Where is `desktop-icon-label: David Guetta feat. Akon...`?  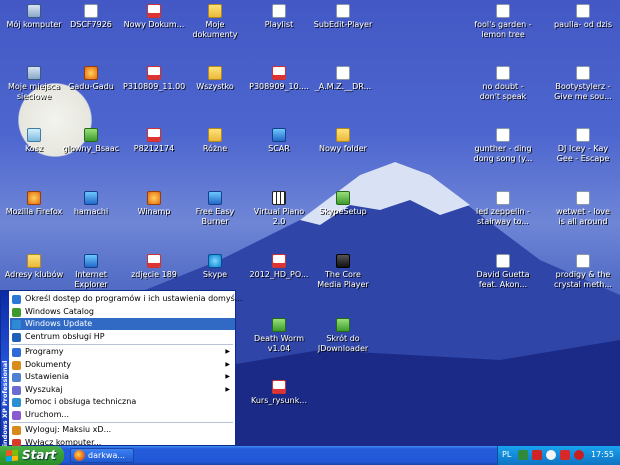
desktop-icon-label: David Guetta feat. Akon... is located at coordinates (503, 279).